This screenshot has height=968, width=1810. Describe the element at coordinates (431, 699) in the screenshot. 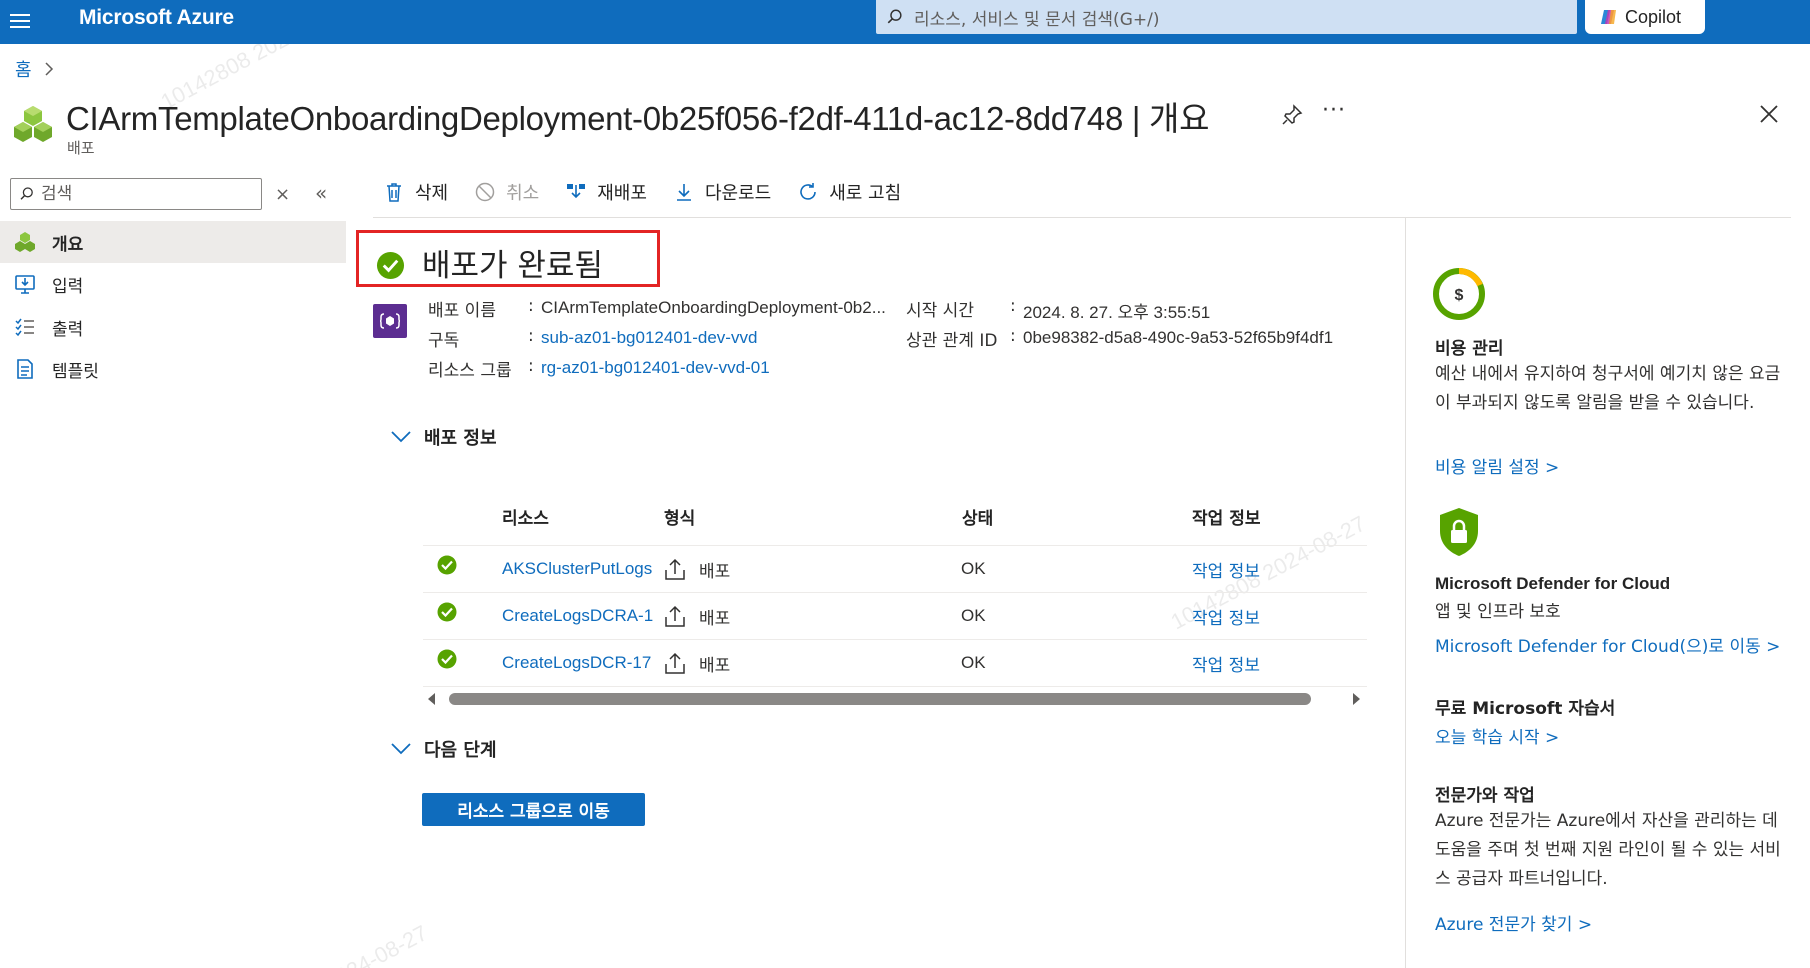

I see `scroll-left-arrow-icon` at that location.